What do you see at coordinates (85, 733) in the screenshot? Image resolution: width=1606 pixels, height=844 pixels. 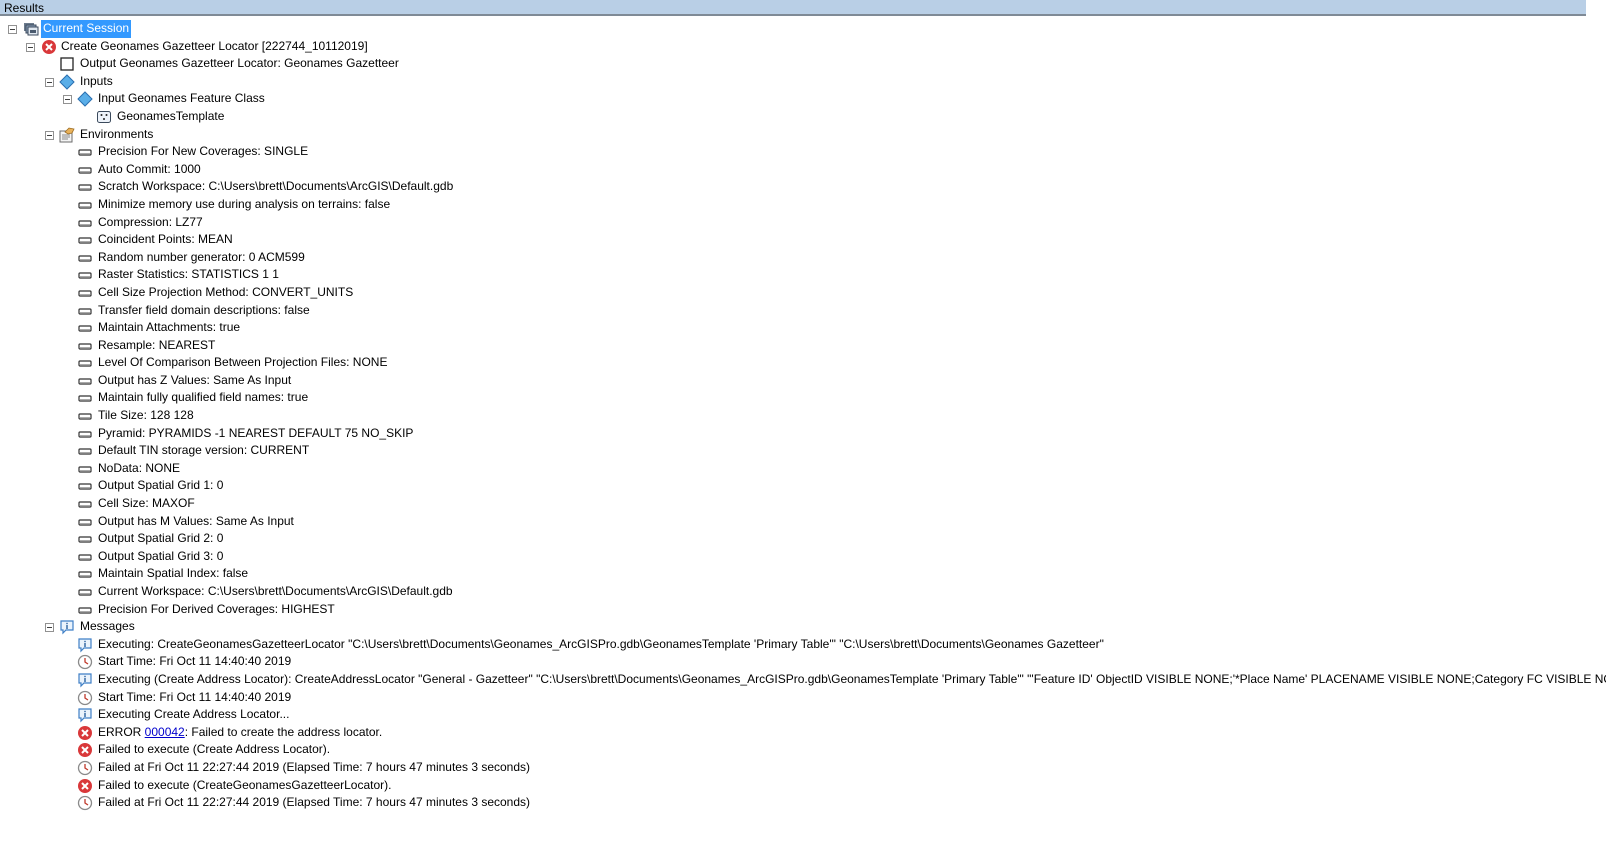 I see `error-icon` at bounding box center [85, 733].